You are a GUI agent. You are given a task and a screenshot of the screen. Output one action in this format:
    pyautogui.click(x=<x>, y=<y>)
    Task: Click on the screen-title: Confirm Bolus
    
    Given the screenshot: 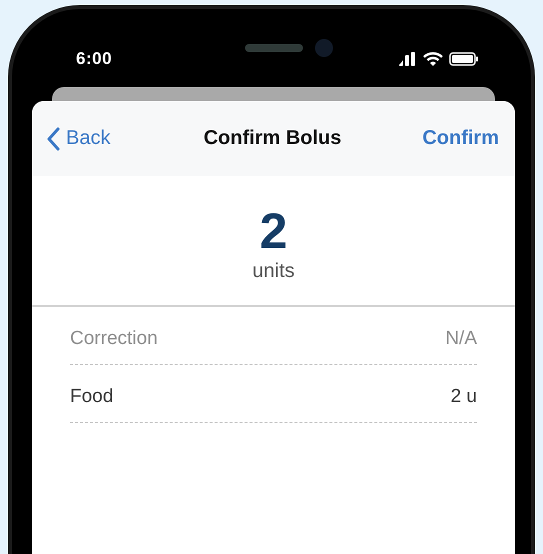 What is the action you would take?
    pyautogui.click(x=273, y=138)
    